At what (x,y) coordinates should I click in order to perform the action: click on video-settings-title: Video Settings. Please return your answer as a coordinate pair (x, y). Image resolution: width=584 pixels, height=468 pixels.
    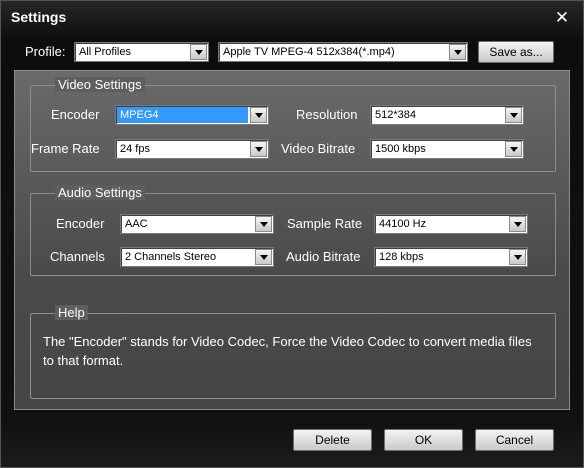
    Looking at the image, I should click on (100, 84).